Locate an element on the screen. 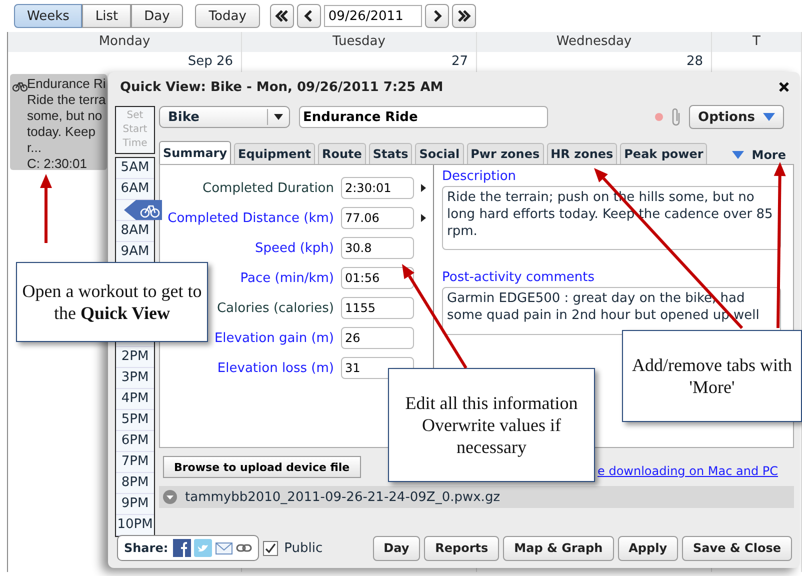  event-text: Ride the terra is located at coordinates (66, 100).